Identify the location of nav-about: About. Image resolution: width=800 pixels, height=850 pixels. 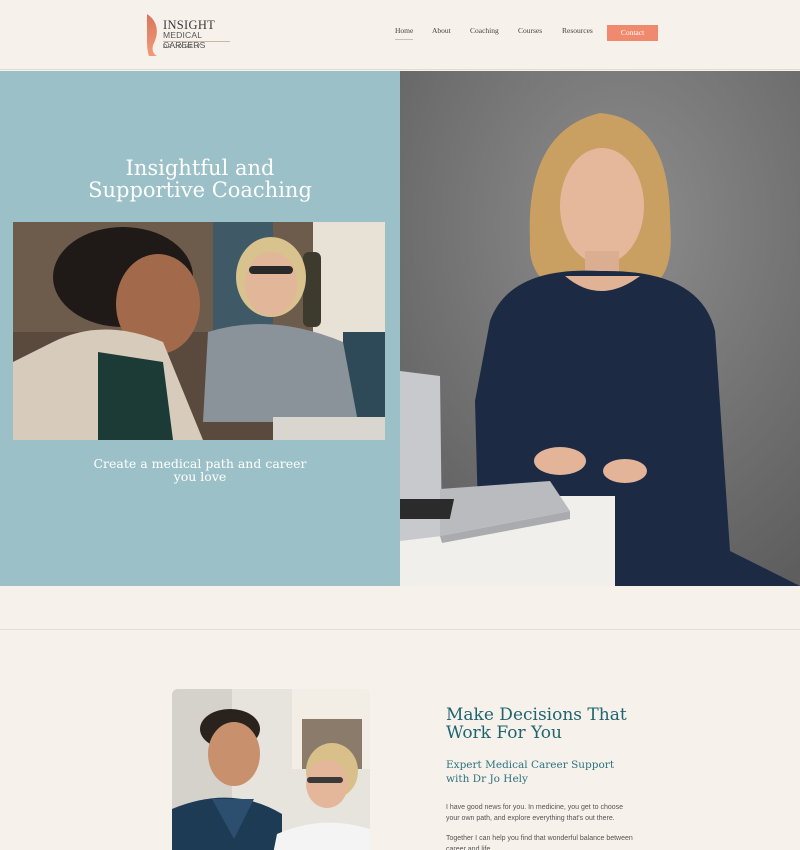
(441, 30).